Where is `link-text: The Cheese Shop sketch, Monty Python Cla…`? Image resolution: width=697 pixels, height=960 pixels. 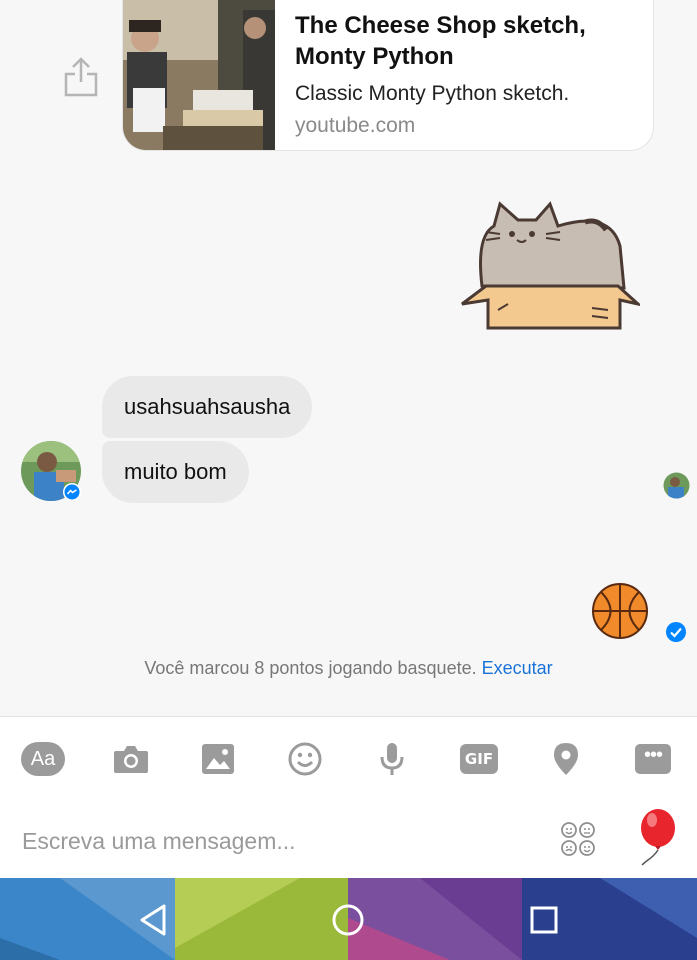 link-text: The Cheese Shop sketch, Monty Python Cla… is located at coordinates (464, 75).